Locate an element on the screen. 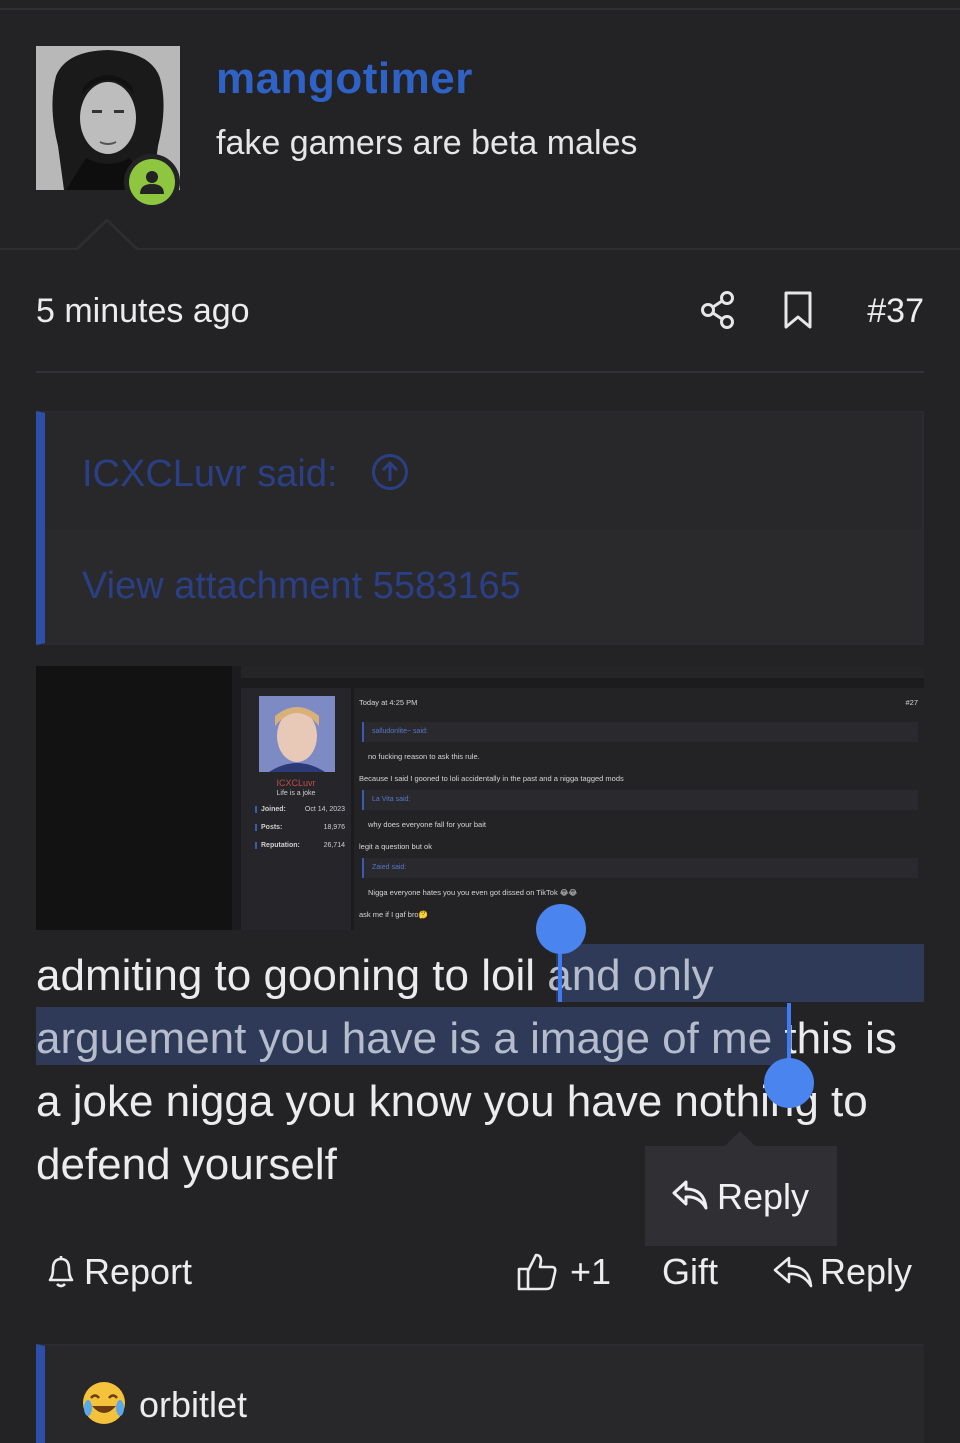 The height and width of the screenshot is (1443, 960). post-body-line: admiting to gooning to loil and only is located at coordinates (480, 975).